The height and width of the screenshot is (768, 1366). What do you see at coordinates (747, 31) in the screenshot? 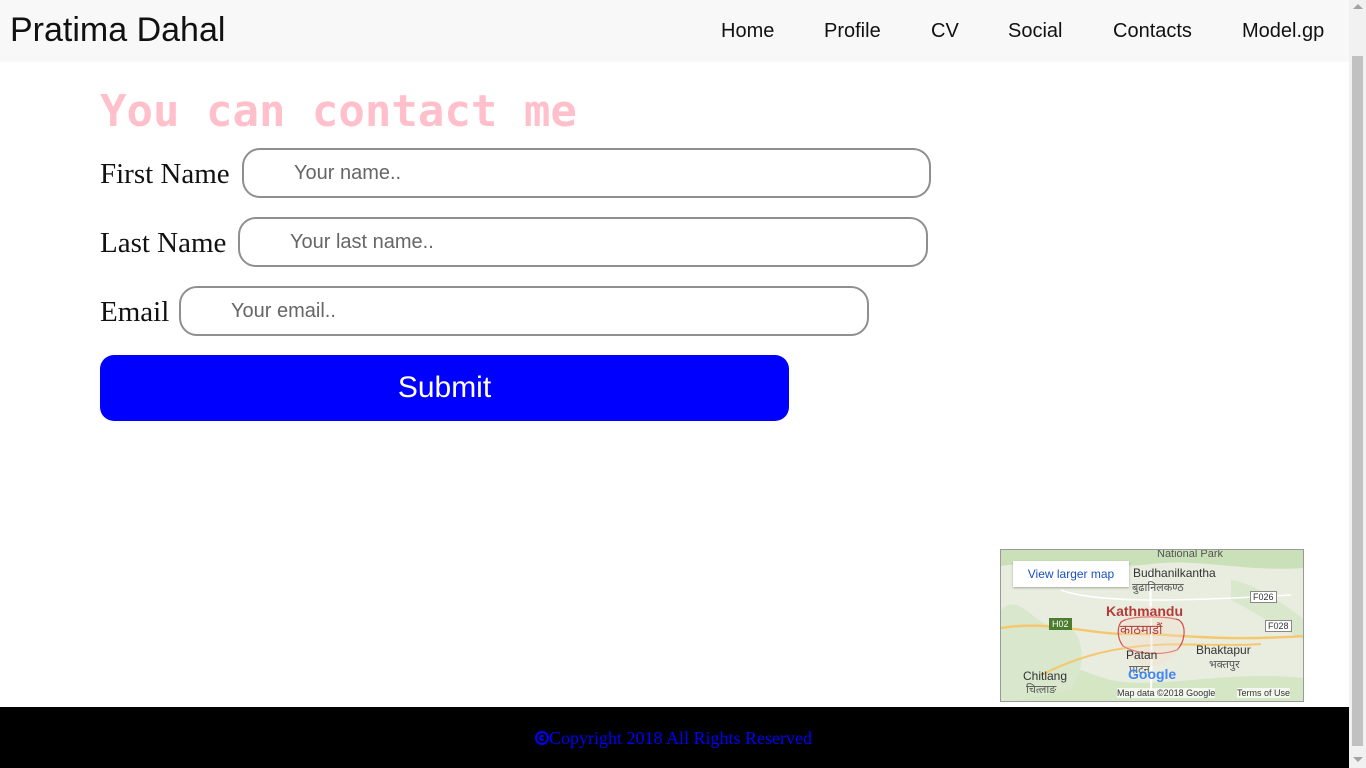
I see `nav-home: Home` at bounding box center [747, 31].